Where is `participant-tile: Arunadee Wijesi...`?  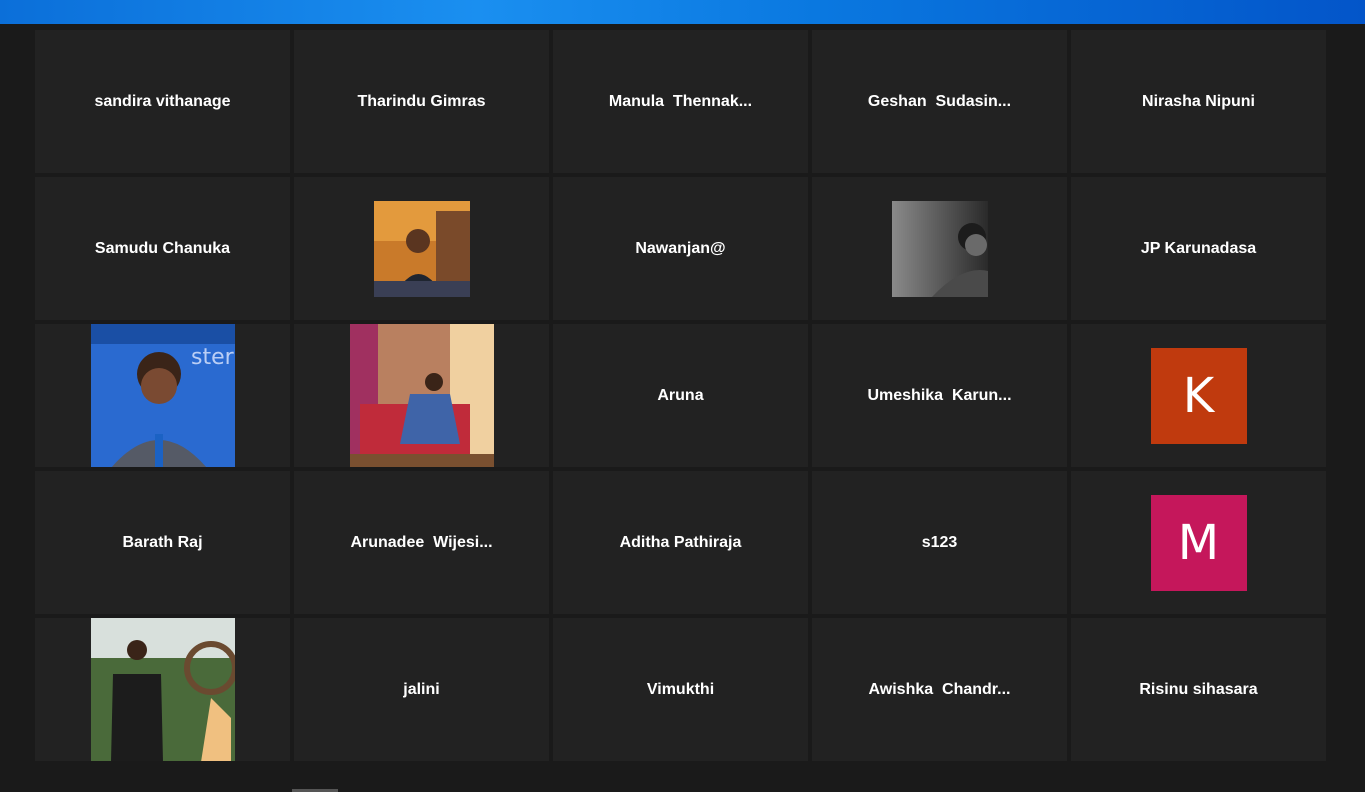 participant-tile: Arunadee Wijesi... is located at coordinates (421, 542).